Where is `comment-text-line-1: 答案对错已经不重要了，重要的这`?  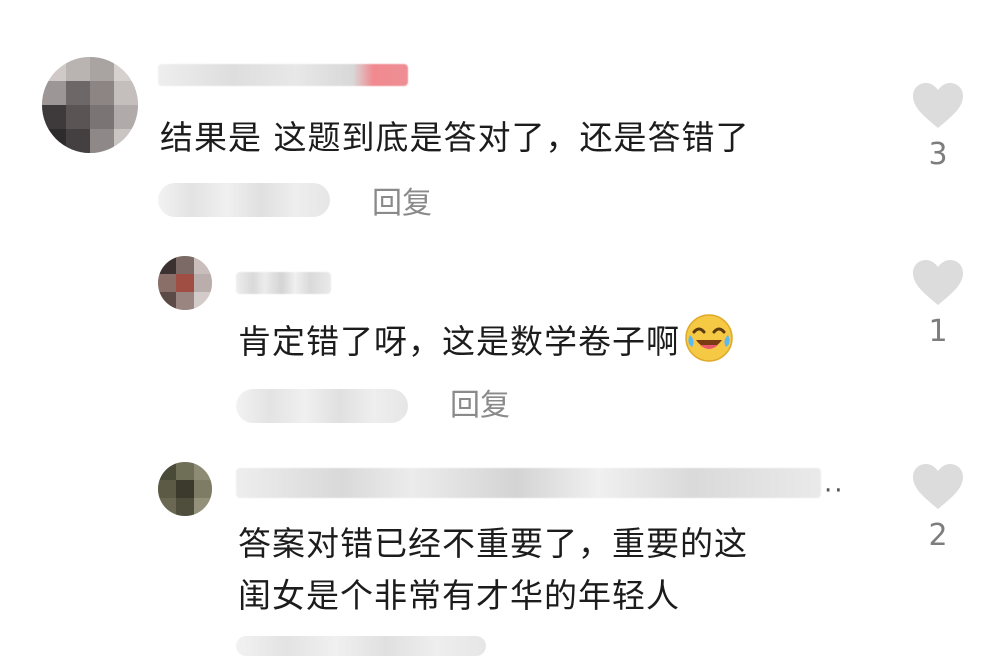
comment-text-line-1: 答案对错已经不重要了，重要的这 is located at coordinates (493, 543).